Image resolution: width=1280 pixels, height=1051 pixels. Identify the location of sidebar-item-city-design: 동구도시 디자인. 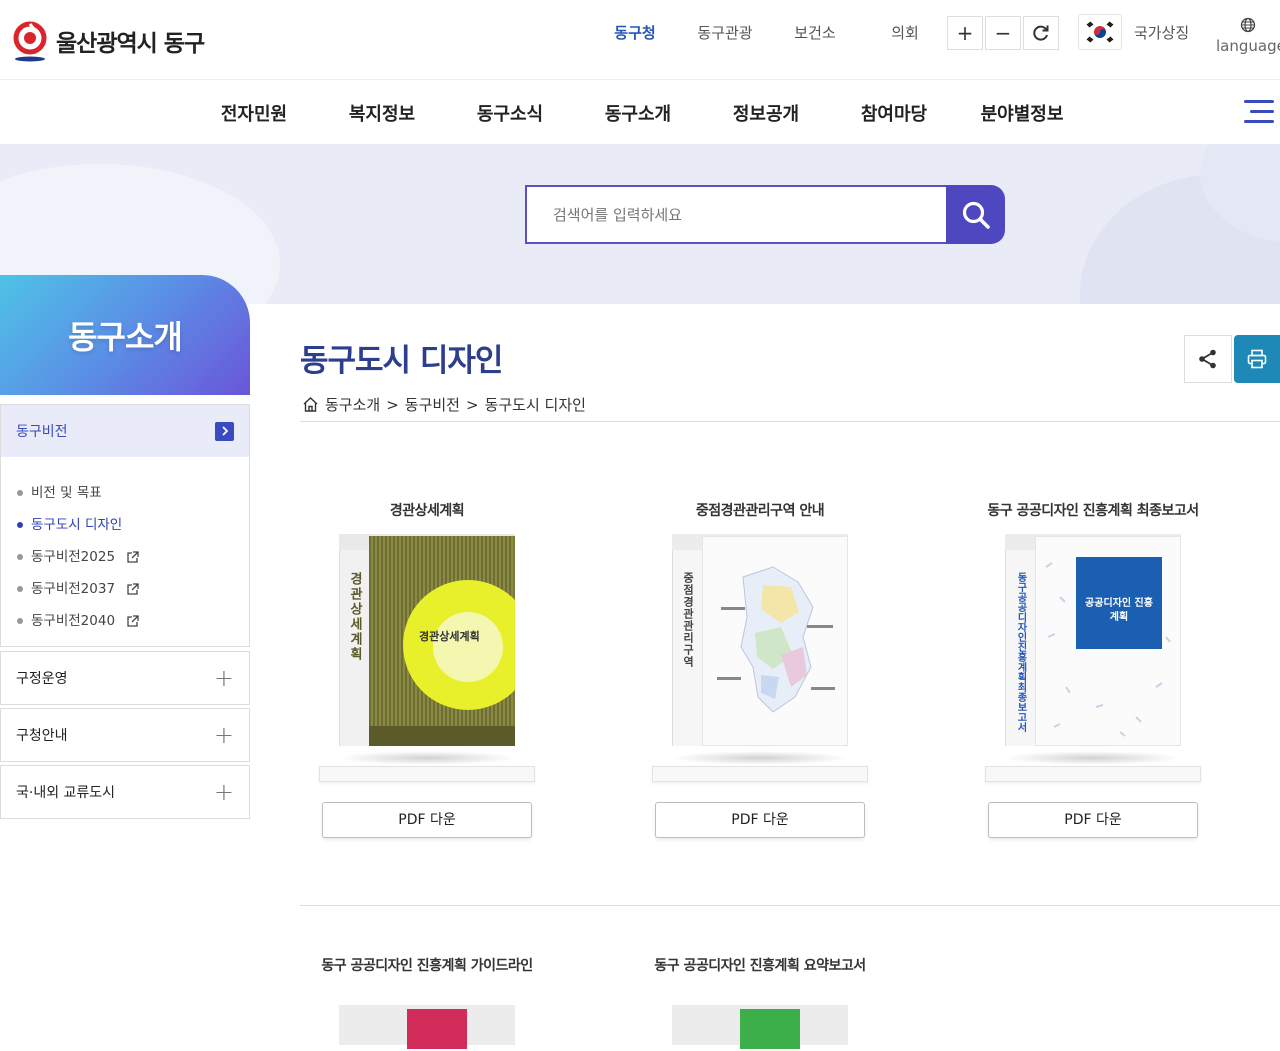
(133, 525).